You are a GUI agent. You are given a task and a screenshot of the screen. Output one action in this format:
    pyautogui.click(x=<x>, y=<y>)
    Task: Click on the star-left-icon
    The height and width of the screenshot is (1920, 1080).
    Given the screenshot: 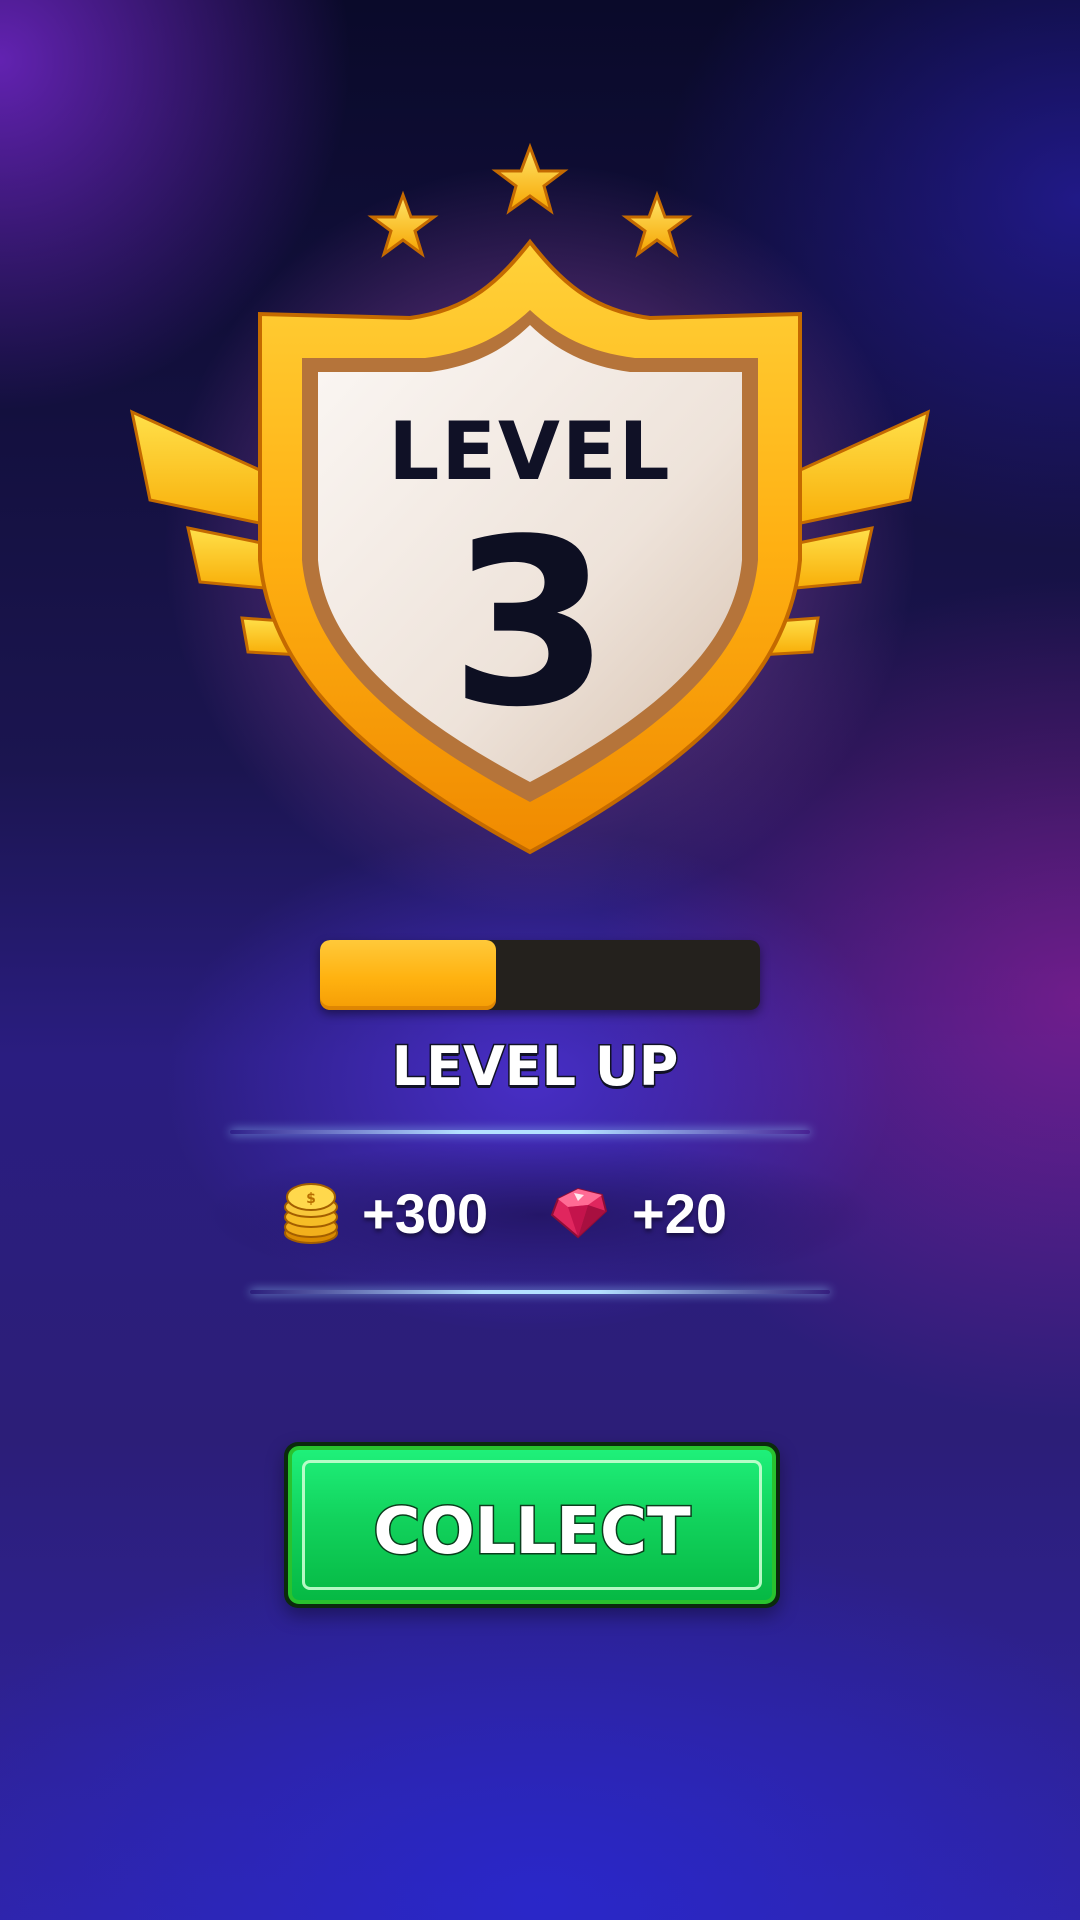 What is the action you would take?
    pyautogui.click(x=403, y=224)
    